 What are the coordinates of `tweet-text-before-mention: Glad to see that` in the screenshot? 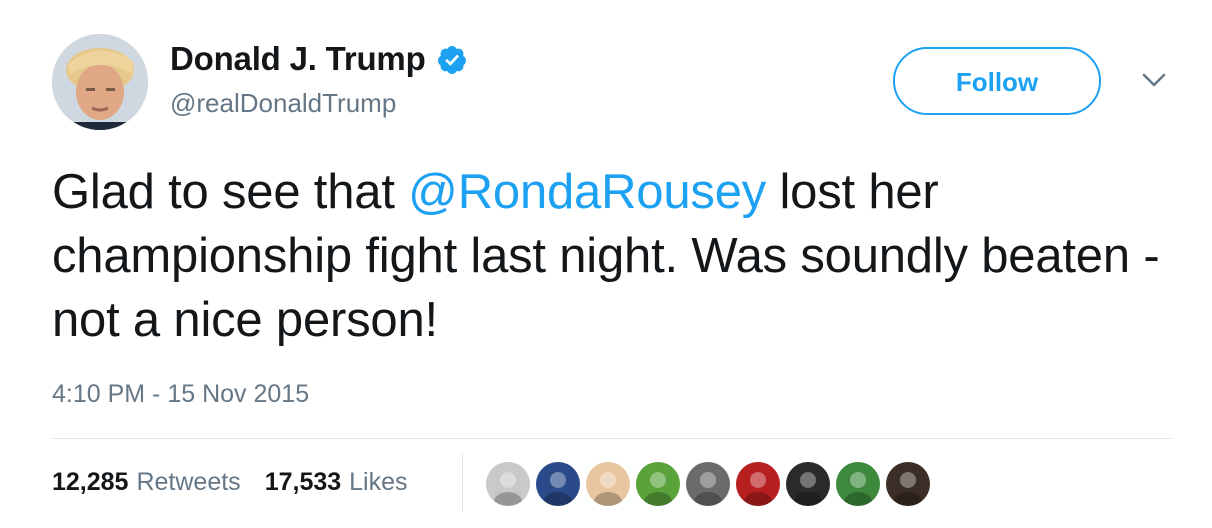 It's located at (230, 192).